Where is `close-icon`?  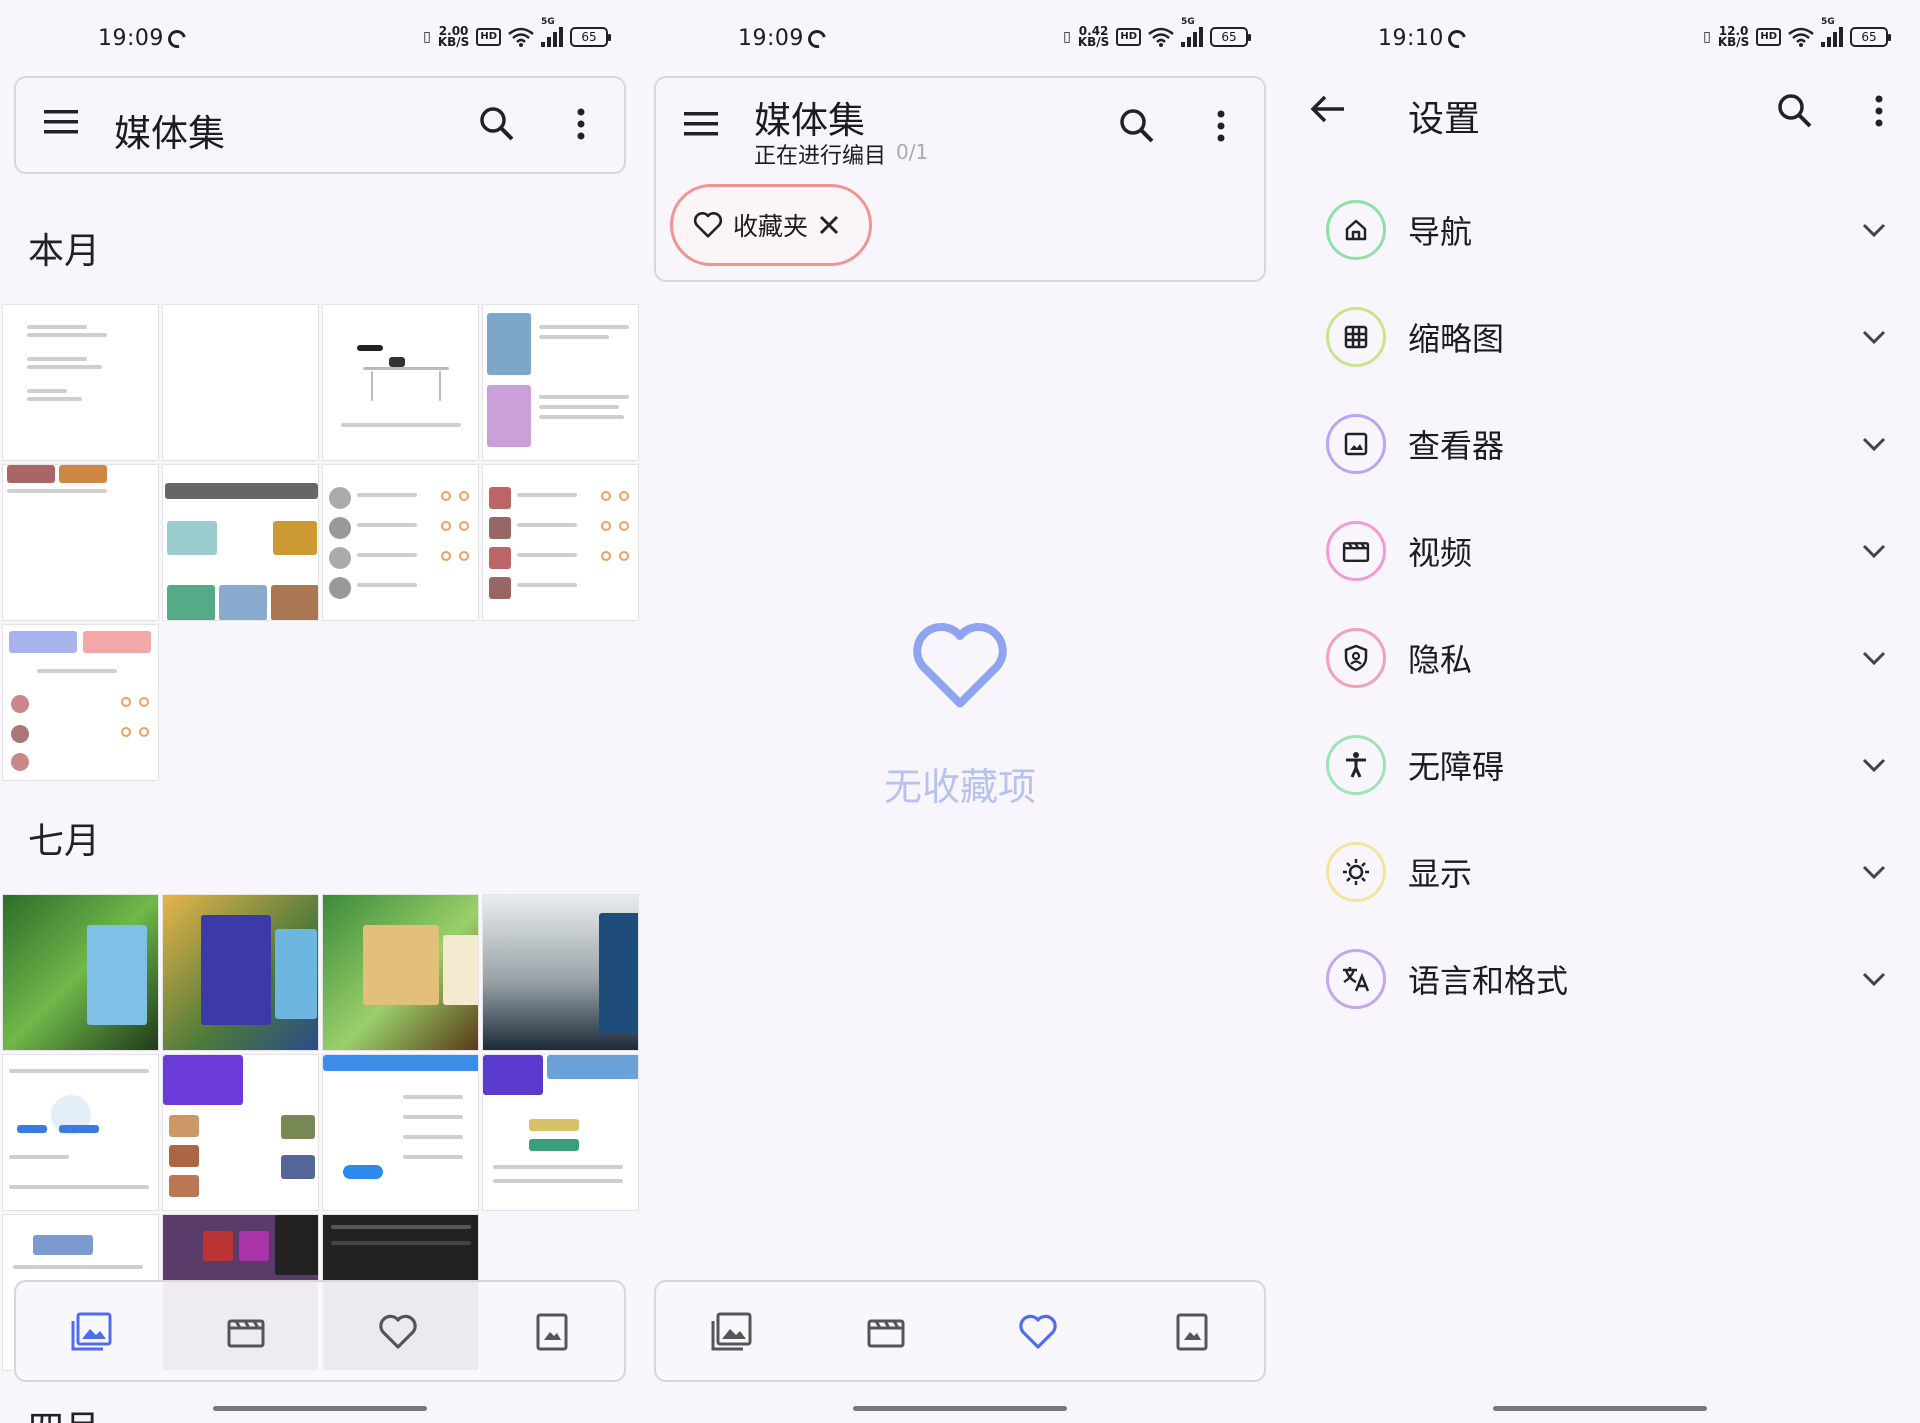 close-icon is located at coordinates (829, 225).